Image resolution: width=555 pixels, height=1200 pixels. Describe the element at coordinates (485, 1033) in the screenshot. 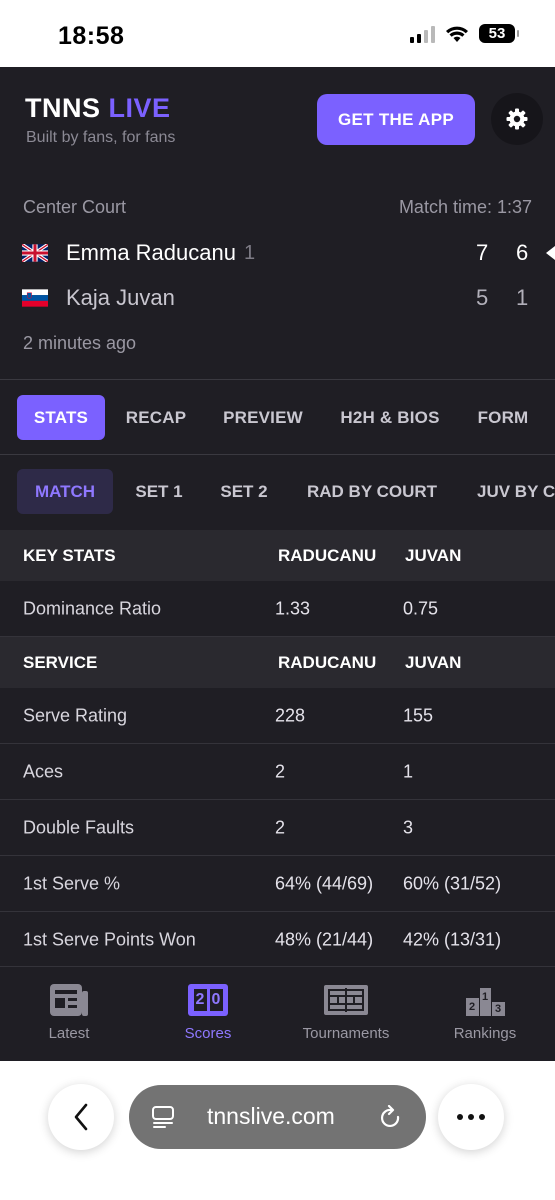

I see `nav-label: Rankings` at that location.